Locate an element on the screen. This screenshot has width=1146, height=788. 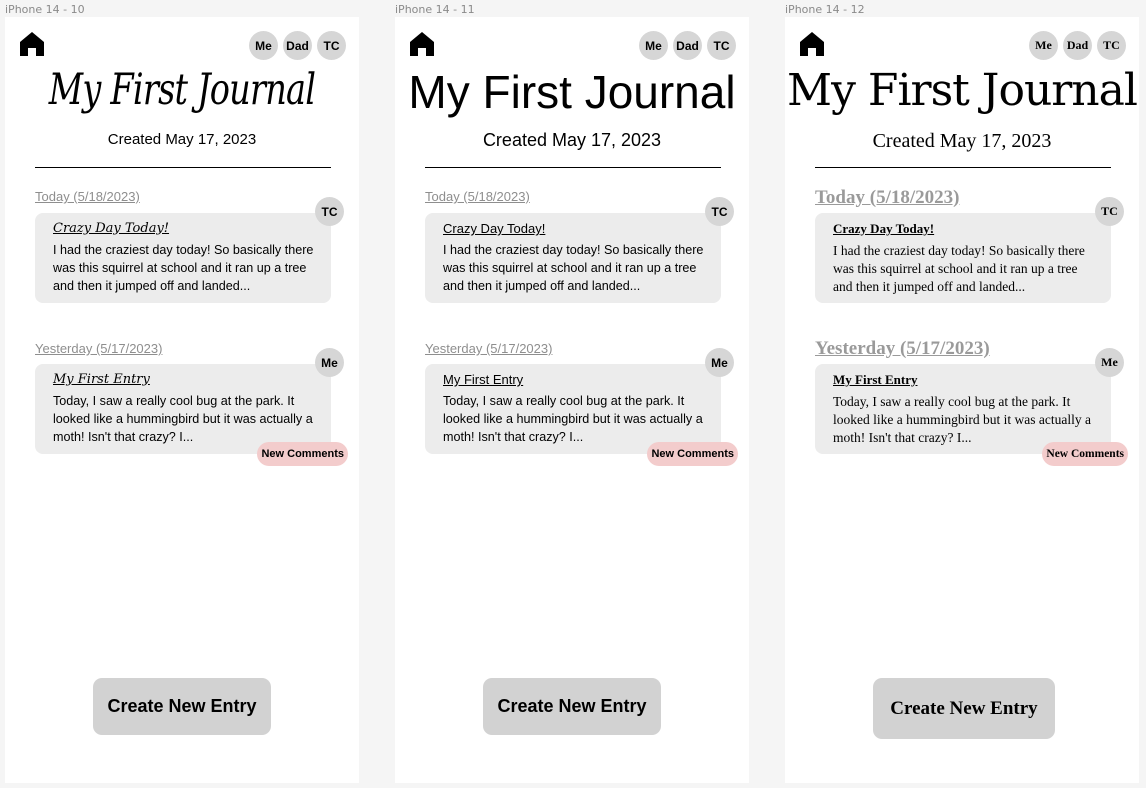
frame-label: iPhone 14 - 10 is located at coordinates (45, 9).